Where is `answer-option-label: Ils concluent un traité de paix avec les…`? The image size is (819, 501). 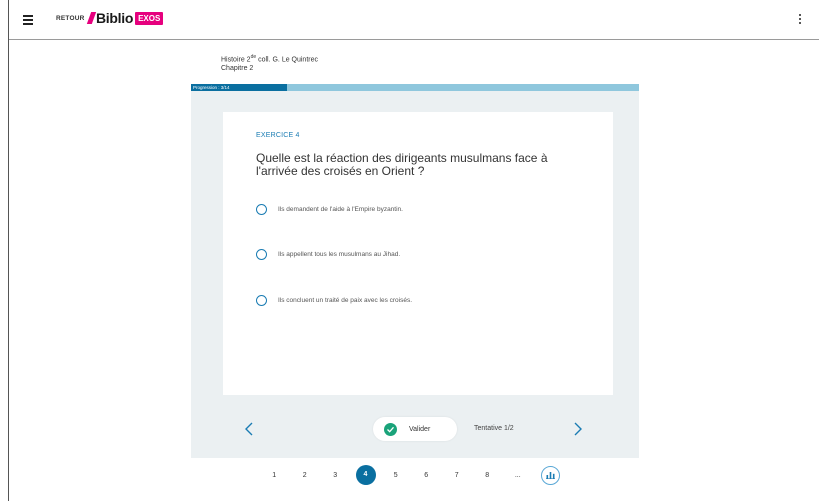 answer-option-label: Ils concluent un traité de paix avec les… is located at coordinates (345, 300).